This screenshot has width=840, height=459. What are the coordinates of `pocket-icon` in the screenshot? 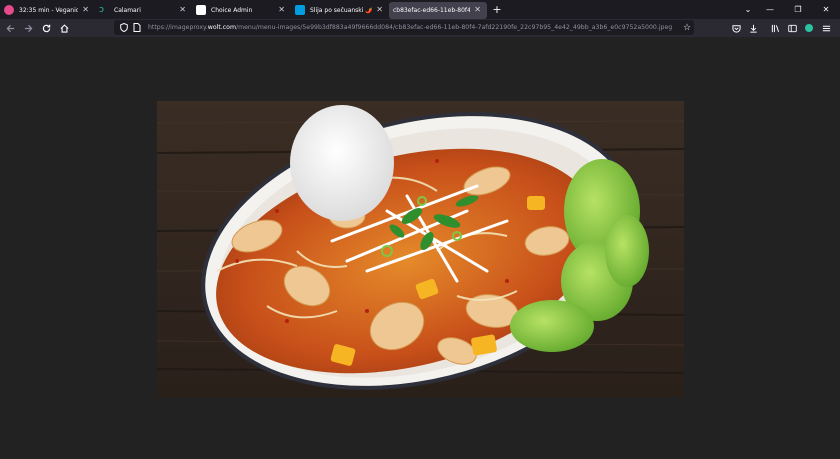 It's located at (736, 28).